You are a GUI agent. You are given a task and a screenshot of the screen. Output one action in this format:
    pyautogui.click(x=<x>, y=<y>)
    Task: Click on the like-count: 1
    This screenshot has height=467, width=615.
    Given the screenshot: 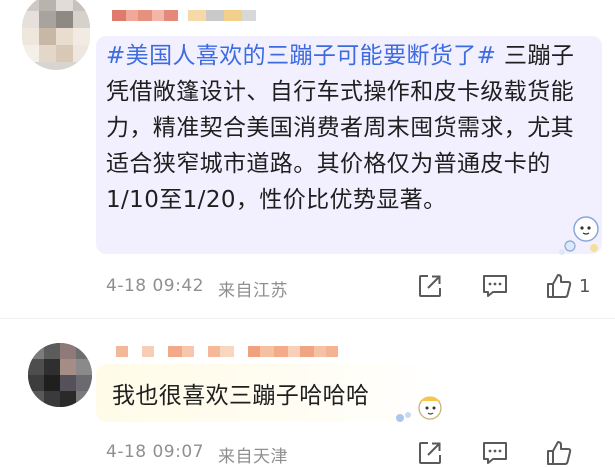 What is the action you would take?
    pyautogui.click(x=585, y=286)
    